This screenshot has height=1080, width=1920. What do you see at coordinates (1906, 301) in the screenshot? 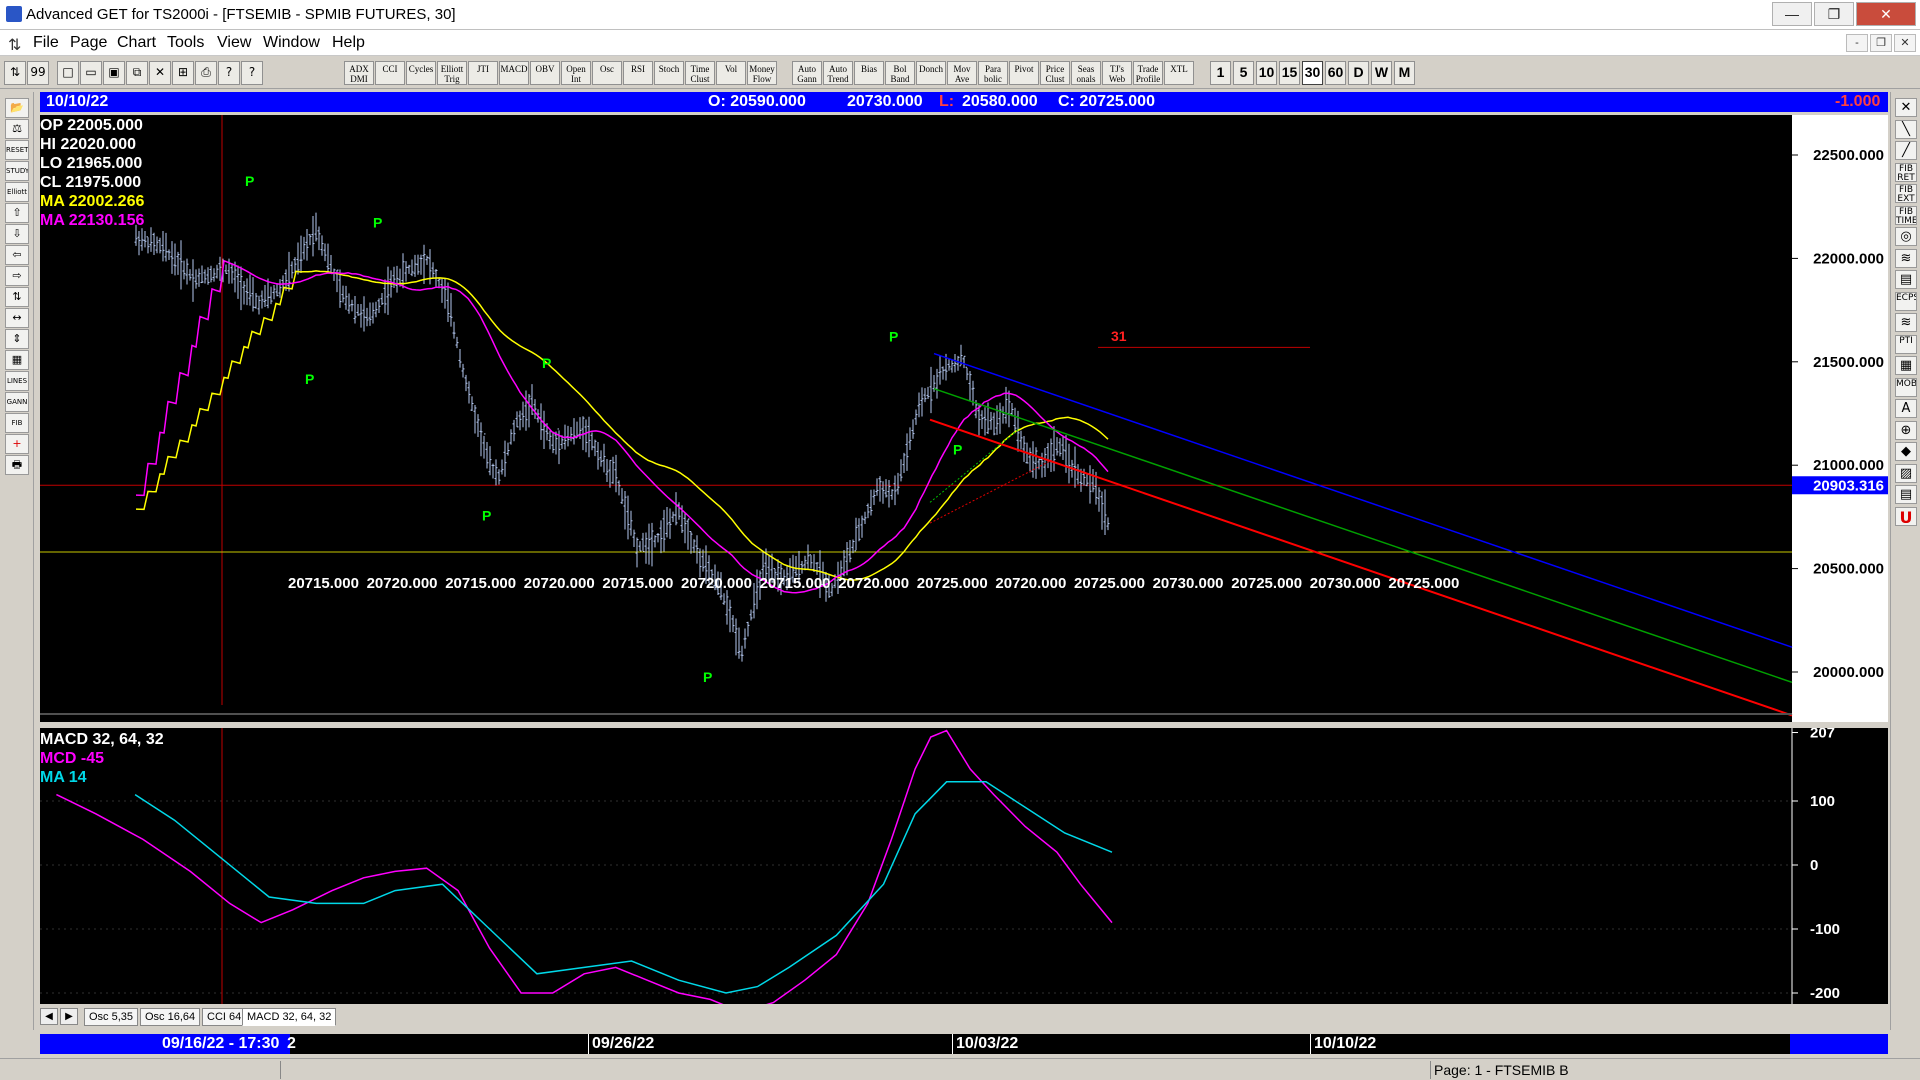
I see `tool-ecps: ECPS` at bounding box center [1906, 301].